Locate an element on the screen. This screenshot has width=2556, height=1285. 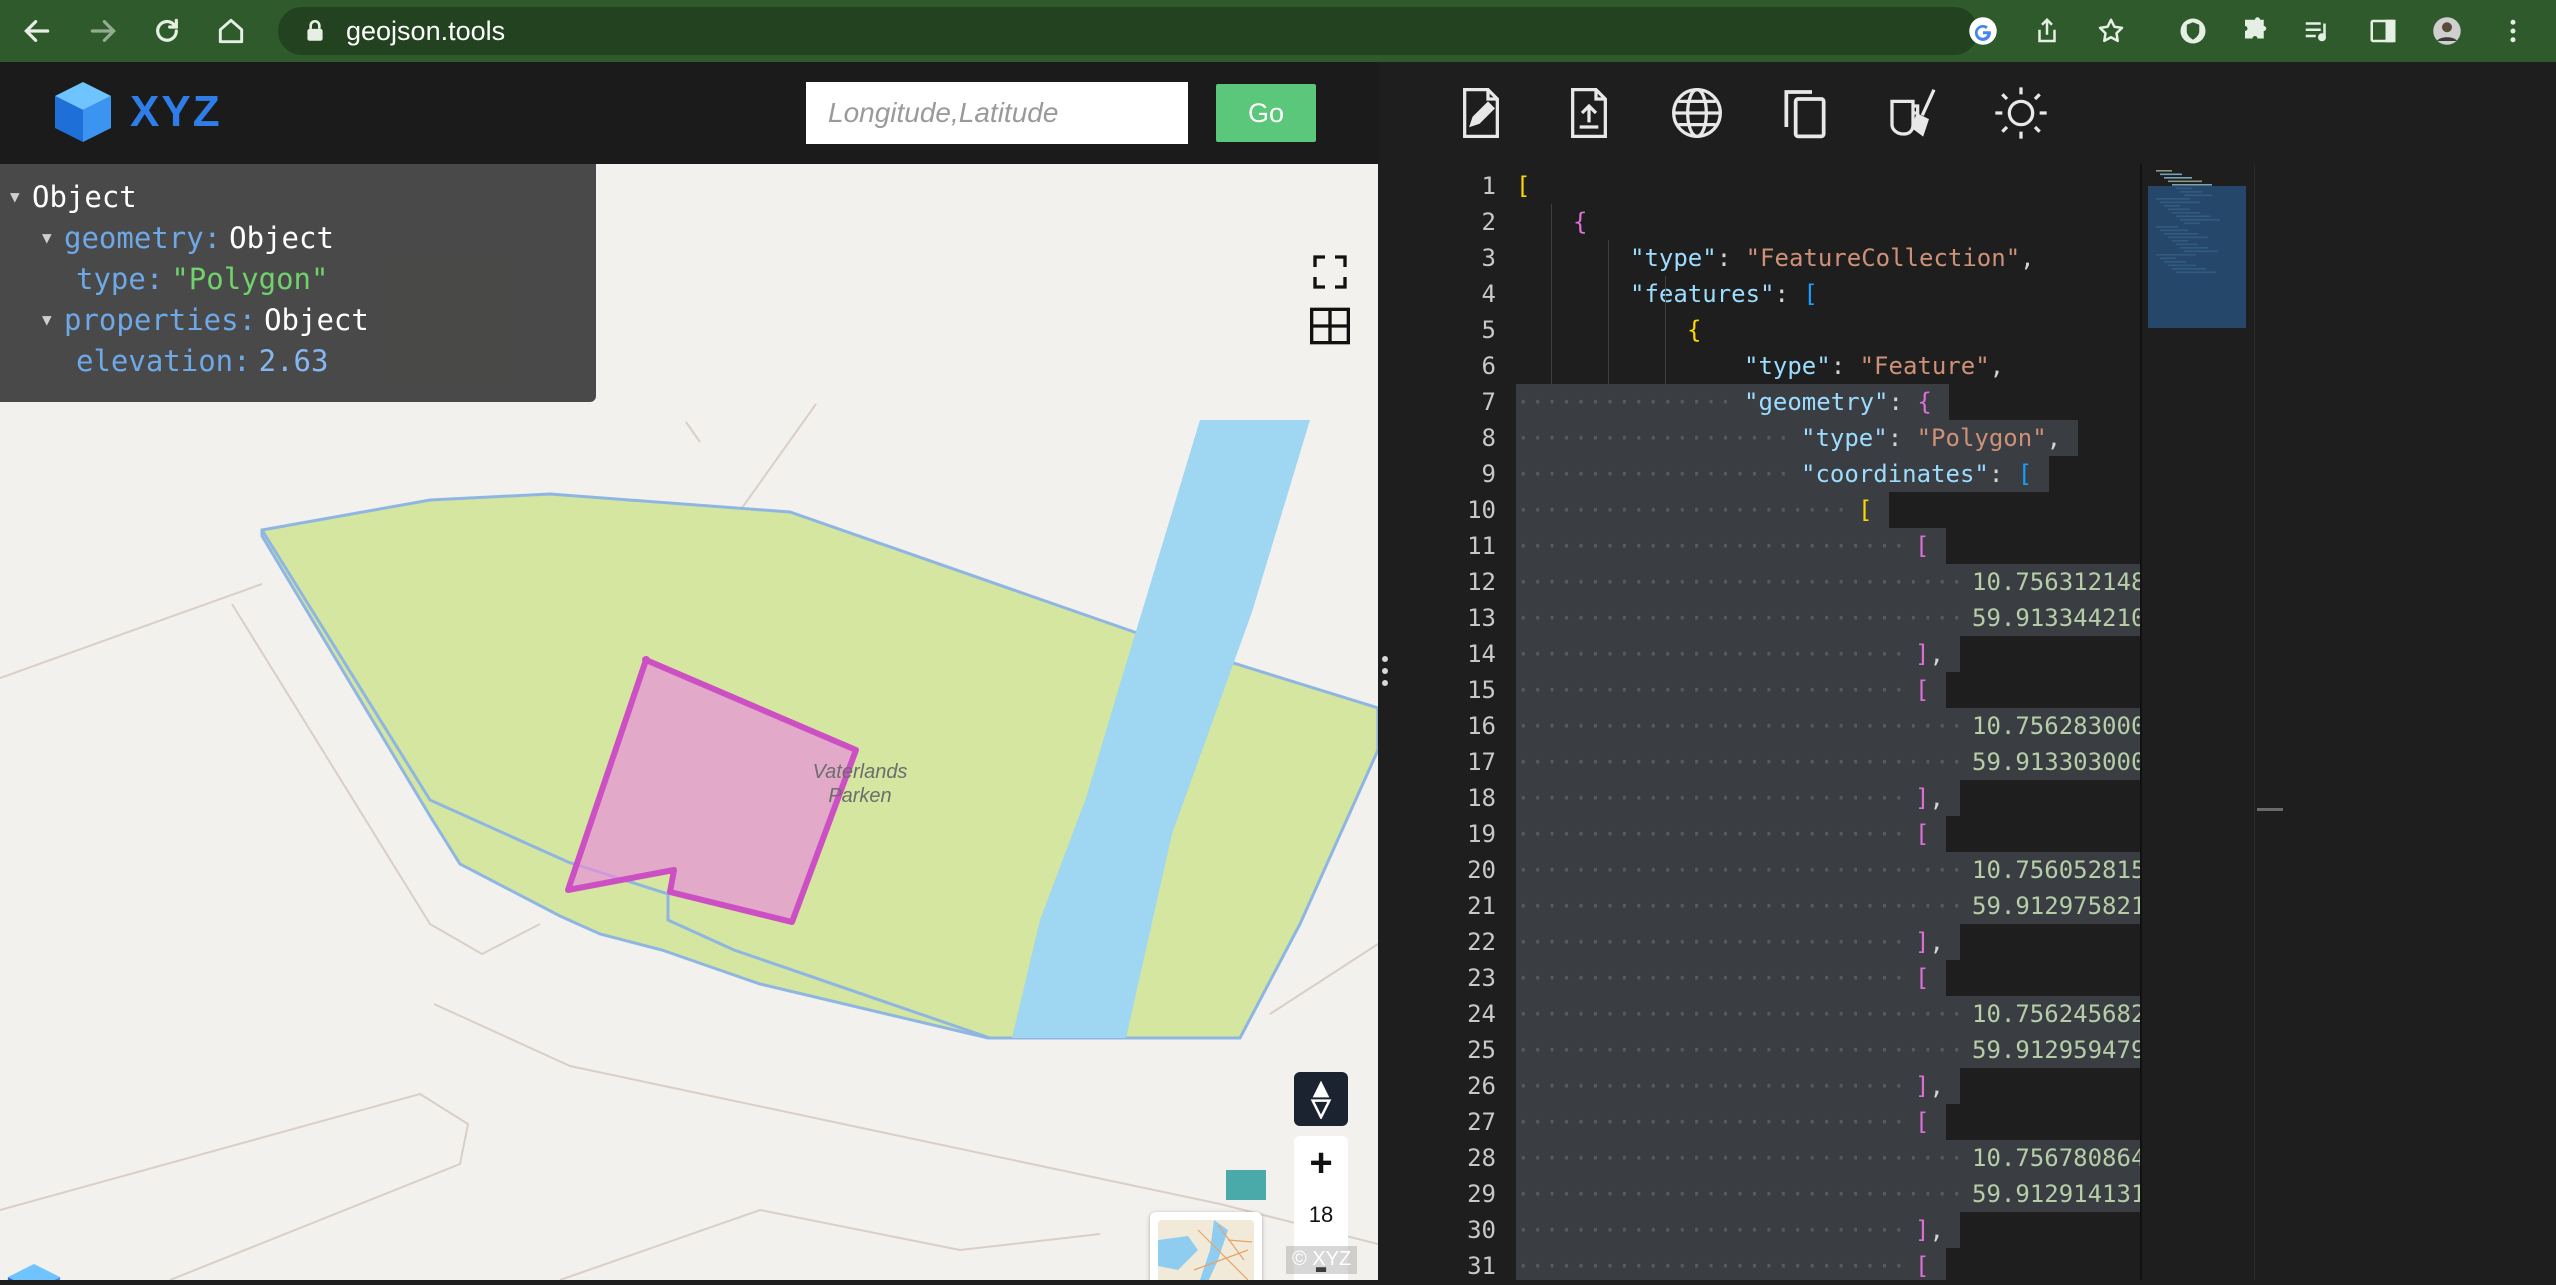
code-line: 59.912975821 is located at coordinates (2056, 906).